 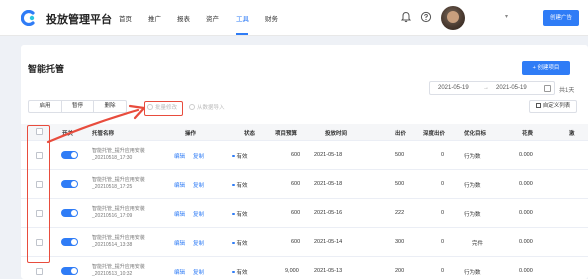 What do you see at coordinates (528, 134) in the screenshot?
I see `col-spend: 花费` at bounding box center [528, 134].